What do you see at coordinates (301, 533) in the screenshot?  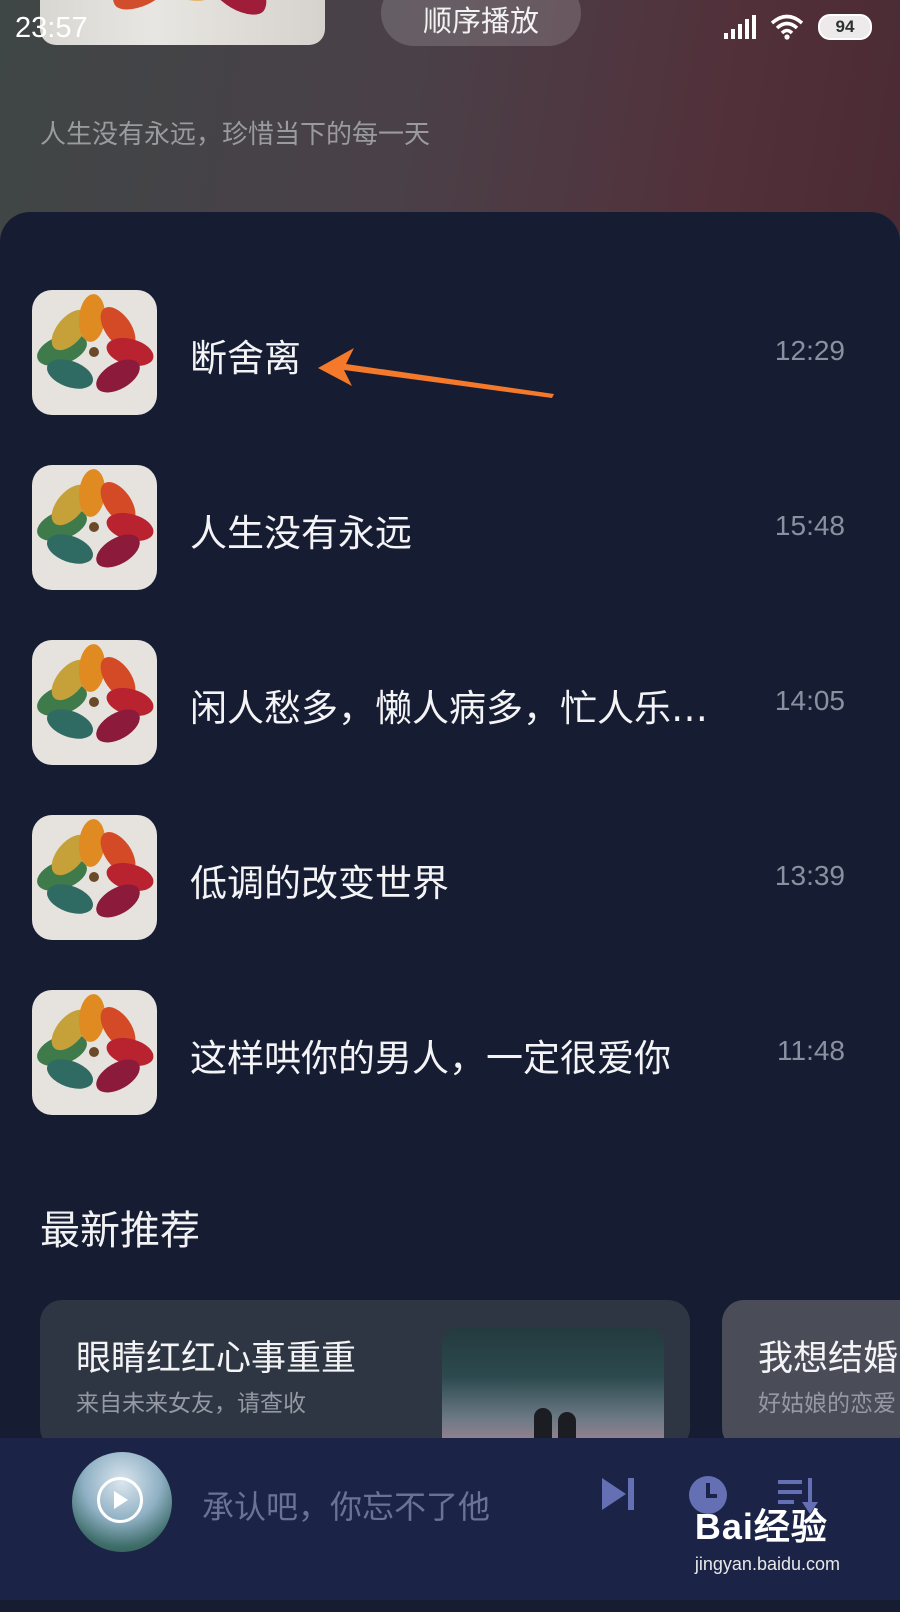 I see `song-title: 人生没有永远` at bounding box center [301, 533].